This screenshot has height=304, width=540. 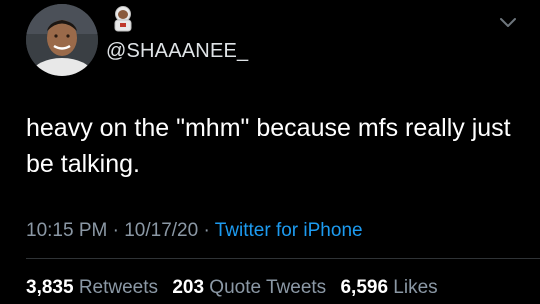 What do you see at coordinates (289, 230) in the screenshot?
I see `tweet-source-link: Twitter for iPhone` at bounding box center [289, 230].